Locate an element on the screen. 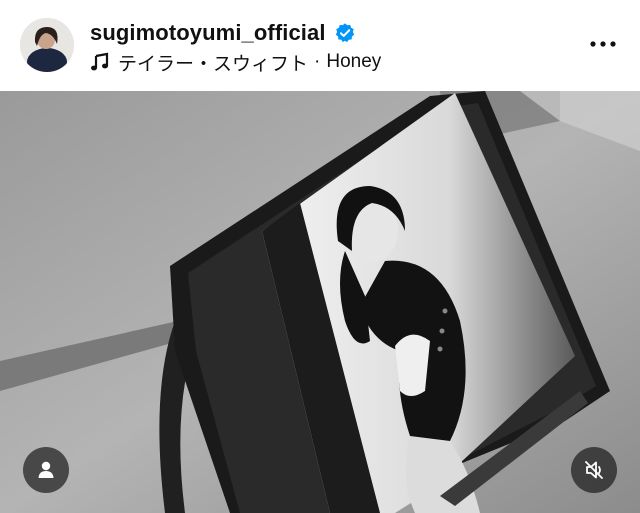  music-artist: テイラー・スウィフト is located at coordinates (213, 64).